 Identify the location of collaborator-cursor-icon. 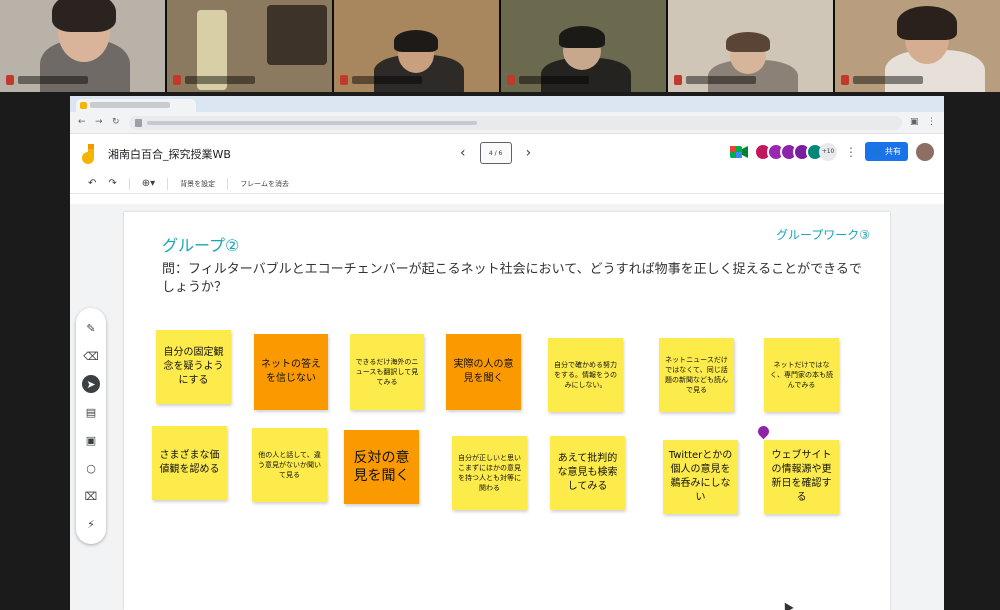
(763, 431).